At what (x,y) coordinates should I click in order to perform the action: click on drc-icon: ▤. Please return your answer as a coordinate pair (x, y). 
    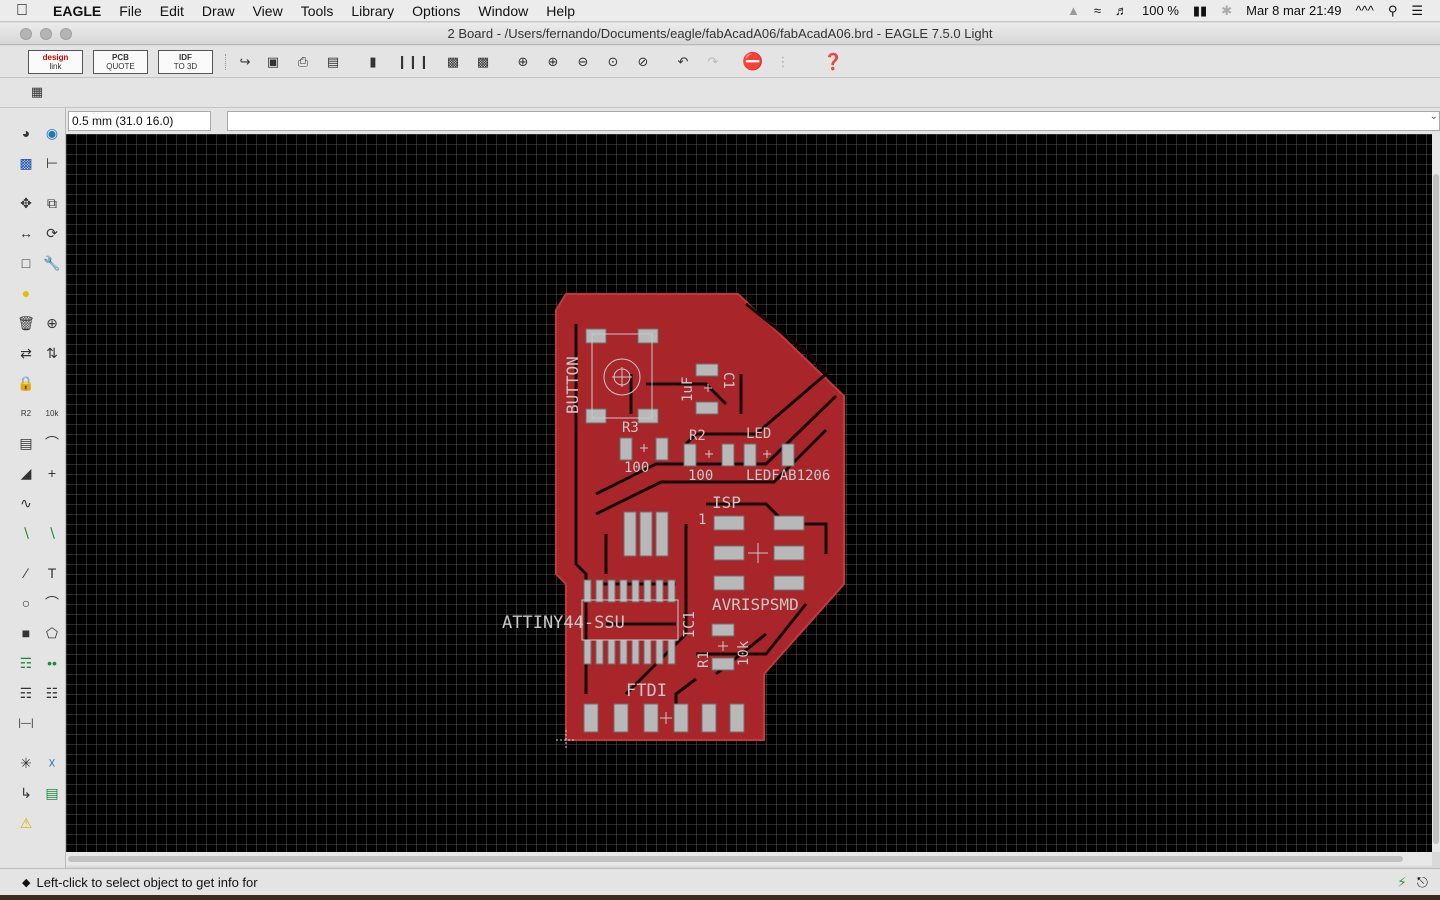
    Looking at the image, I should click on (52, 793).